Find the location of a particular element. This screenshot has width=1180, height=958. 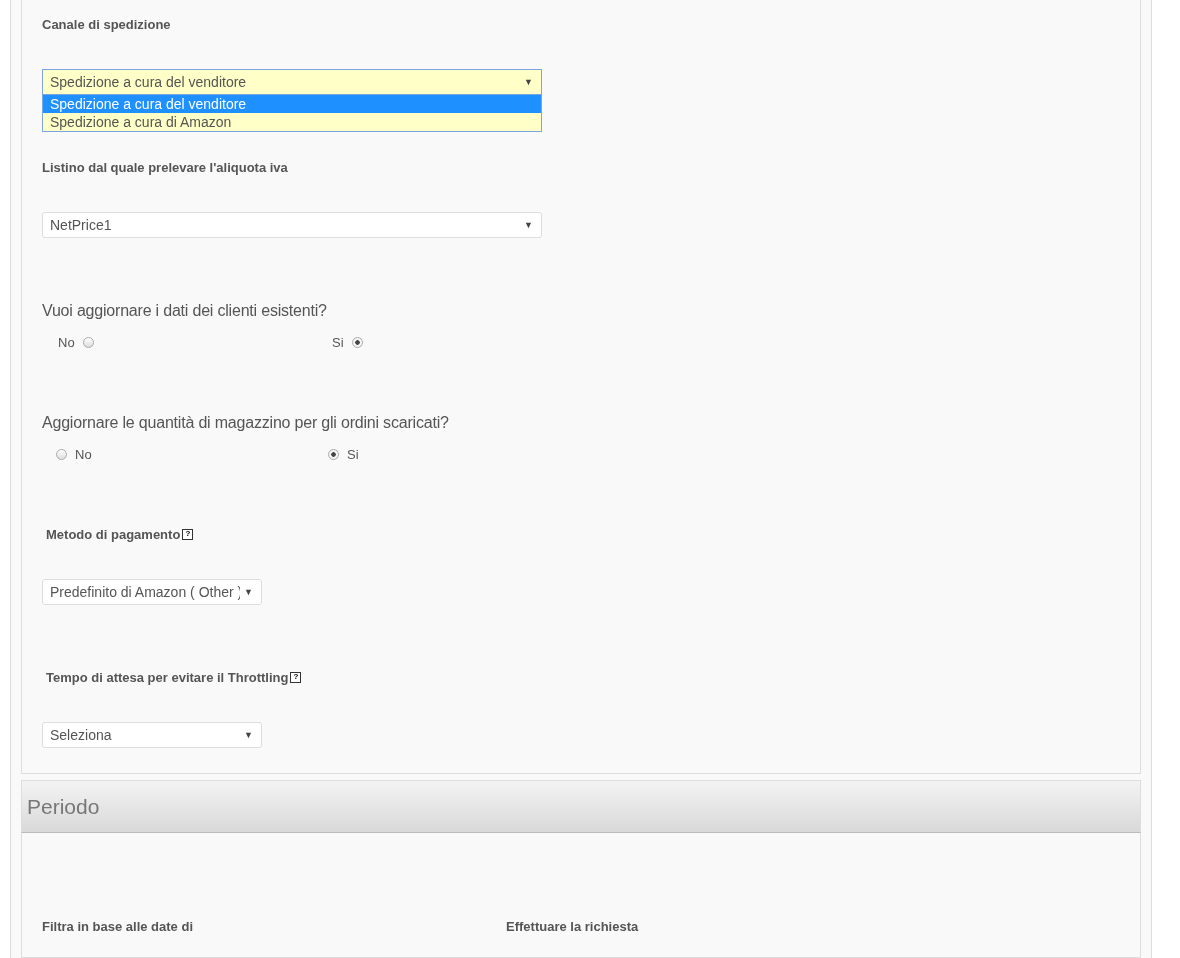

field-label: Listino dal quale prelevare l'aliquota iva is located at coordinates (165, 167).